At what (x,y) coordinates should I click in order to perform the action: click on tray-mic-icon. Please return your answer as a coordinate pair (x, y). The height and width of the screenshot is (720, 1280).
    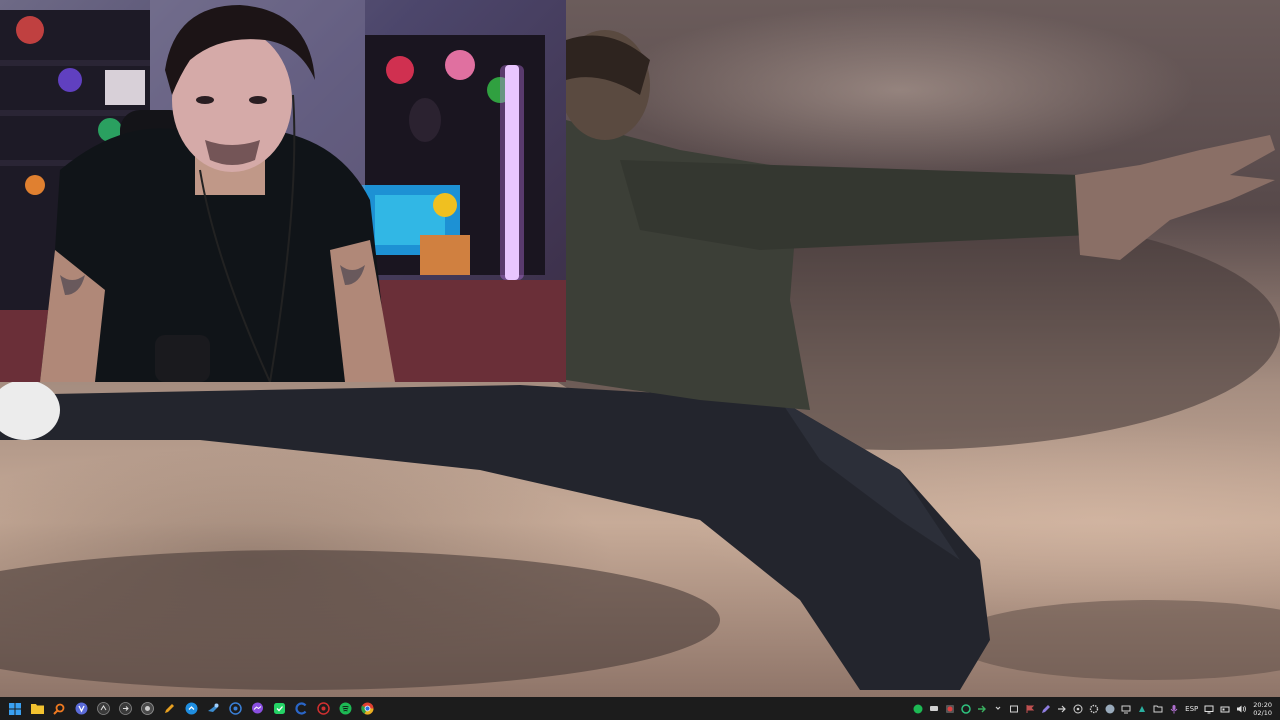
    Looking at the image, I should click on (1174, 709).